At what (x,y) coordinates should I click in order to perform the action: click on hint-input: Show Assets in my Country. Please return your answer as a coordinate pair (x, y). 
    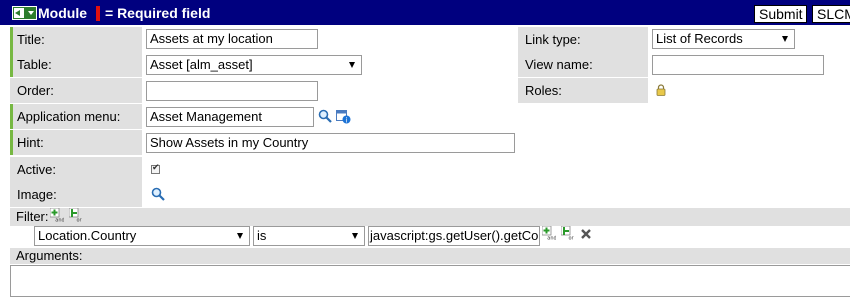
    Looking at the image, I should click on (330, 143).